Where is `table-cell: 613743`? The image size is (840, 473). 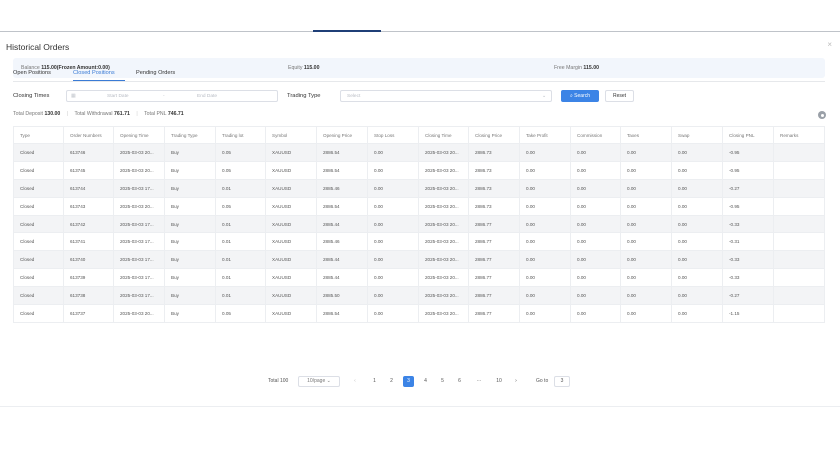
table-cell: 613743 is located at coordinates (88, 206).